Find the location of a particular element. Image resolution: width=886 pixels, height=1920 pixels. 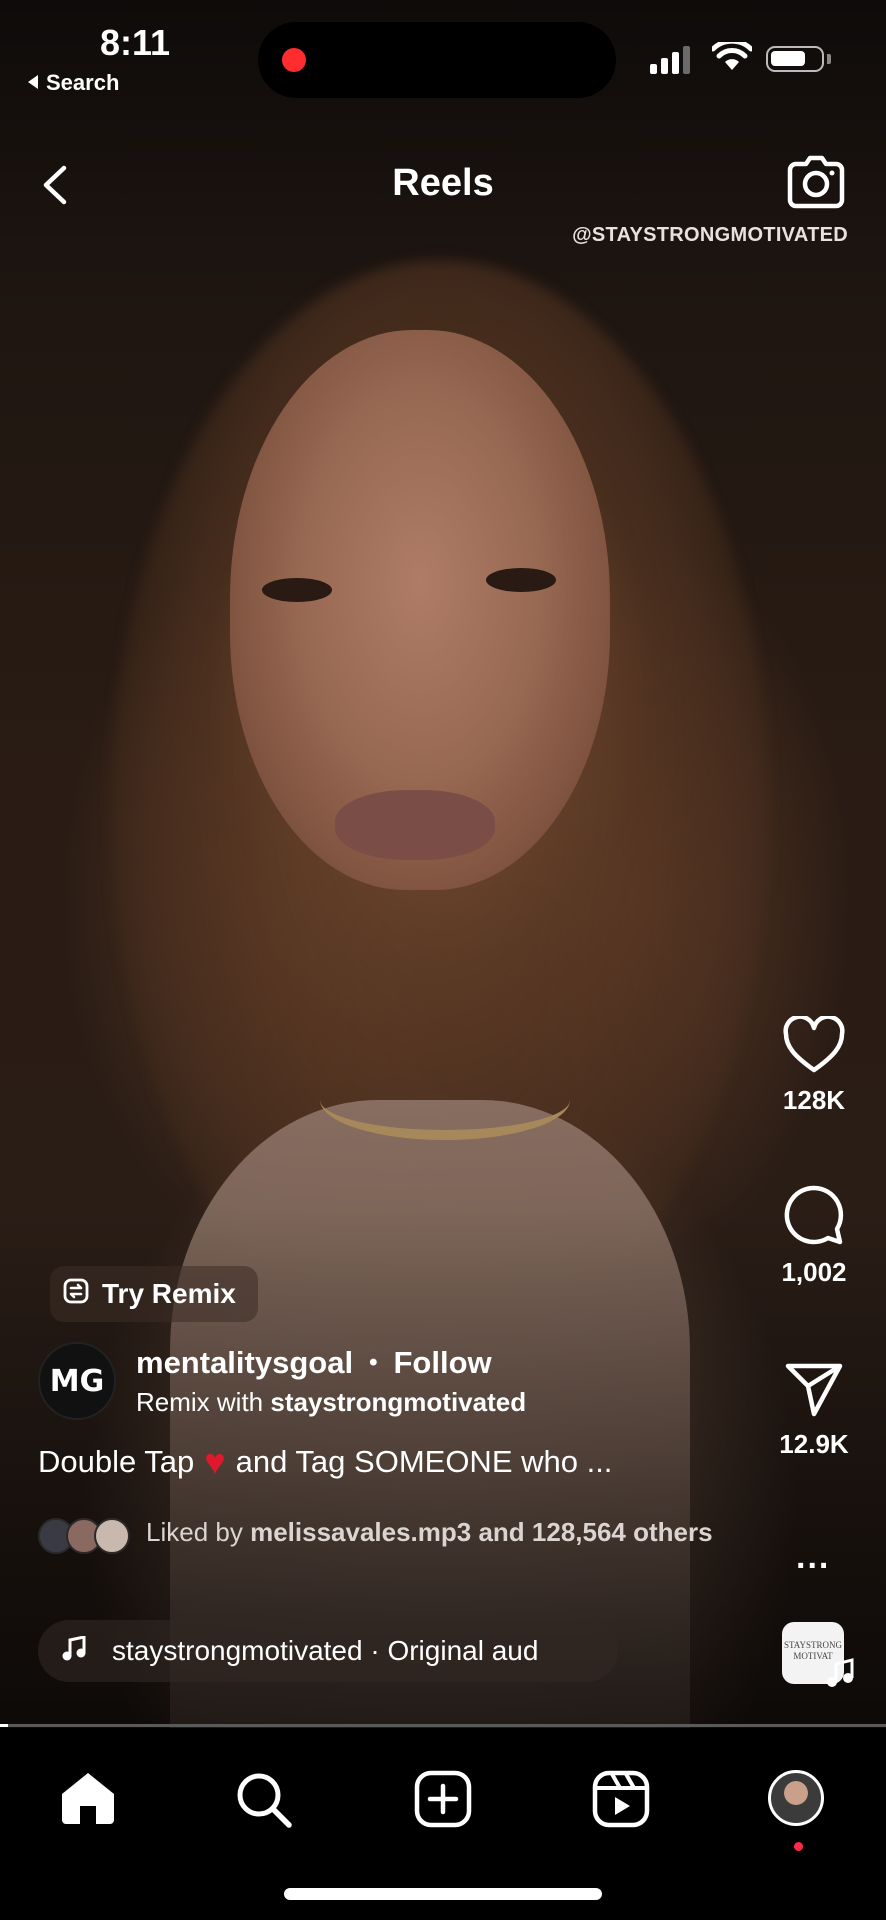

left-eye-shape is located at coordinates (297, 590).